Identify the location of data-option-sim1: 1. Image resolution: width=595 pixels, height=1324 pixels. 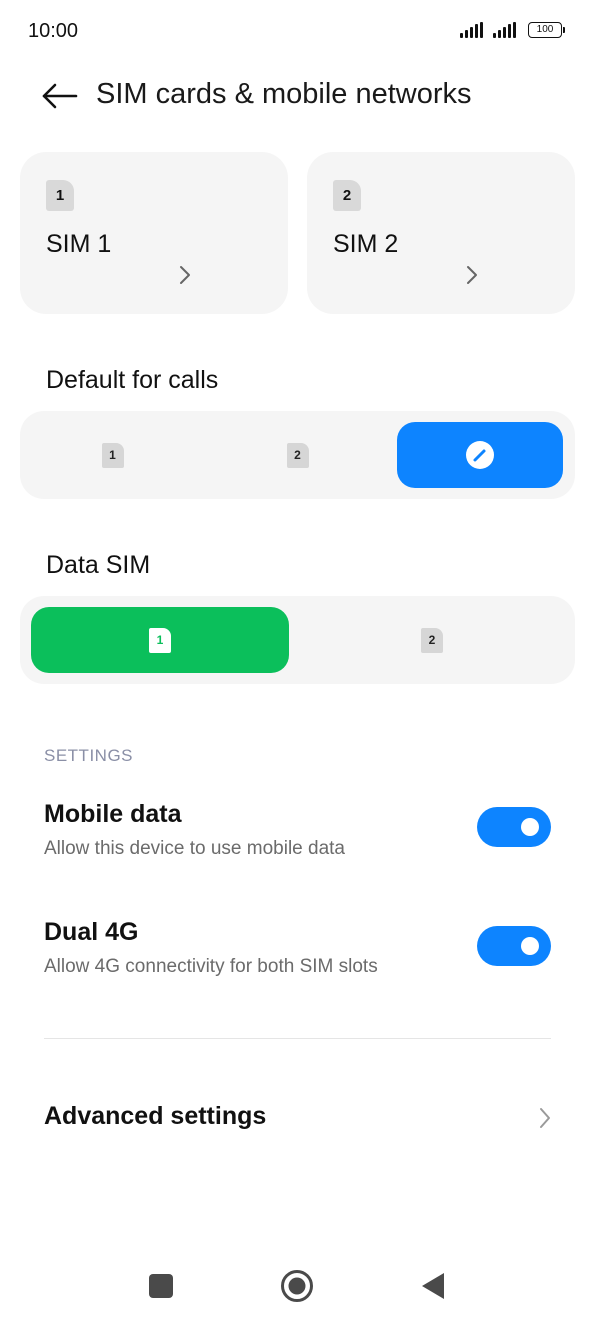
(160, 640).